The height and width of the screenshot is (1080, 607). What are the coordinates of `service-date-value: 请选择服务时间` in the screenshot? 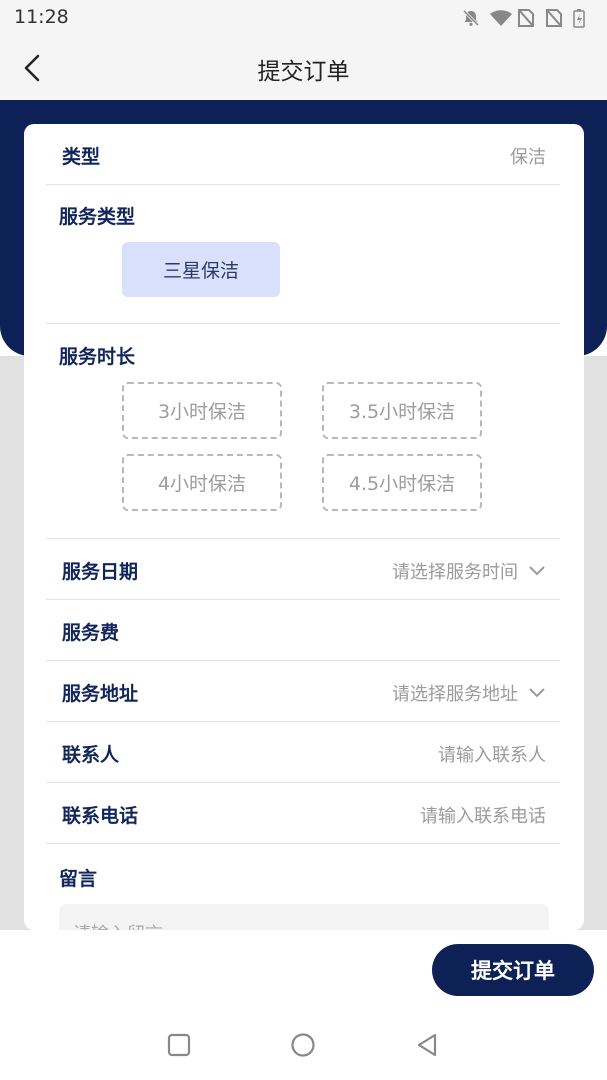 It's located at (469, 571).